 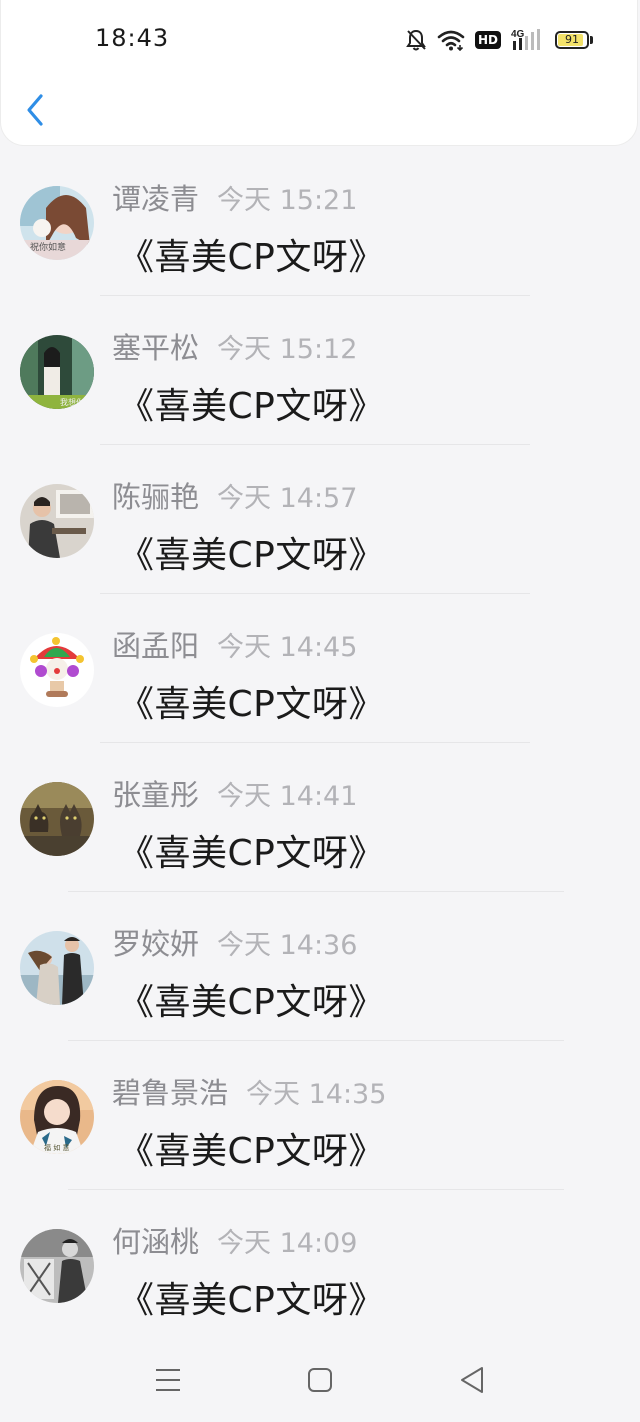 What do you see at coordinates (416, 40) in the screenshot?
I see `bell-off-icon` at bounding box center [416, 40].